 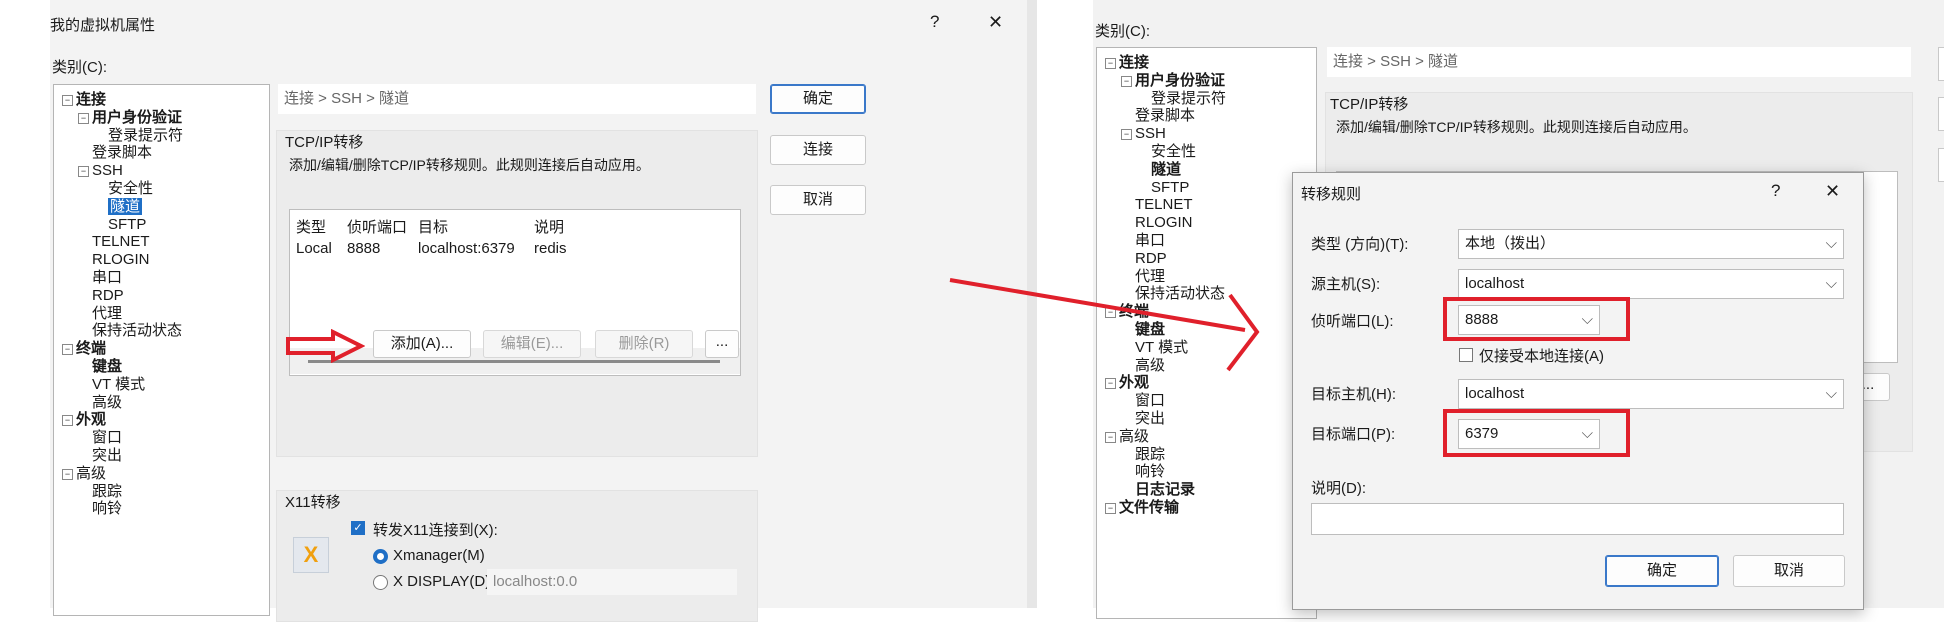 I want to click on tree-item-label: 响铃, so click(x=107, y=509).